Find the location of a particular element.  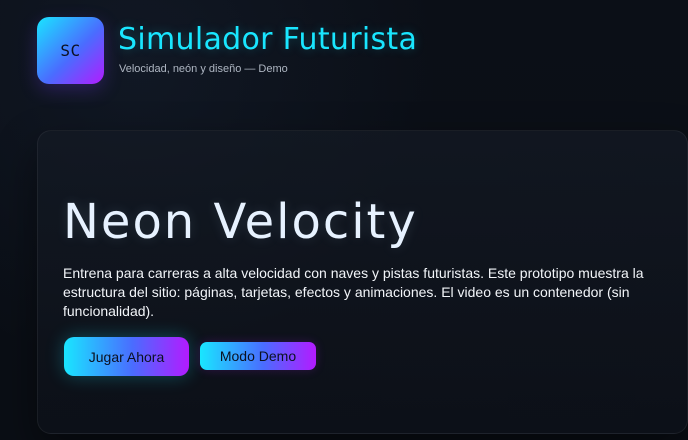

site-subtitle: Velocidad, neón y diseño — Demo is located at coordinates (203, 69).